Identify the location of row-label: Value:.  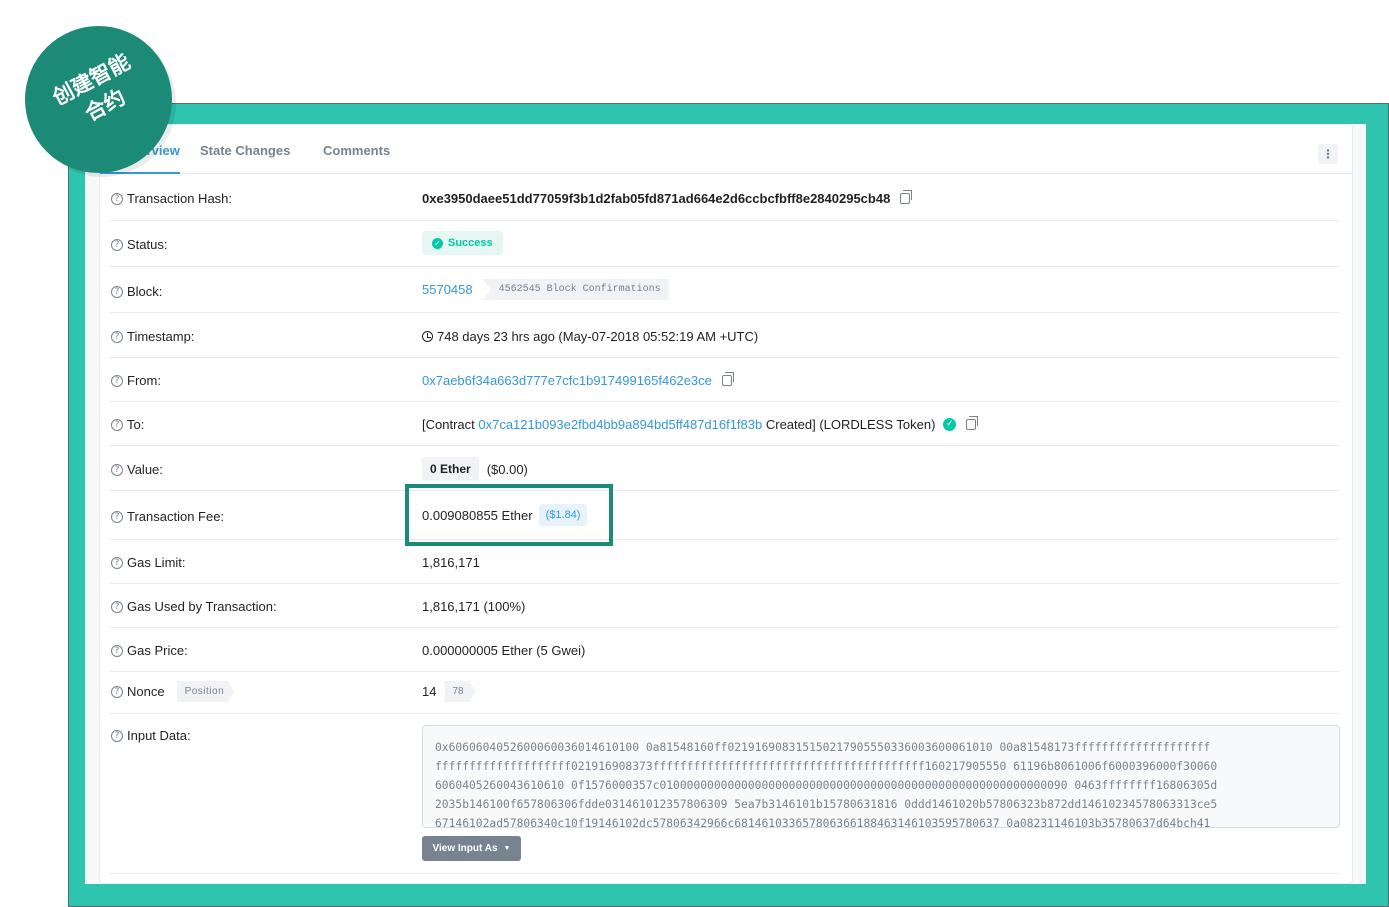
(145, 469).